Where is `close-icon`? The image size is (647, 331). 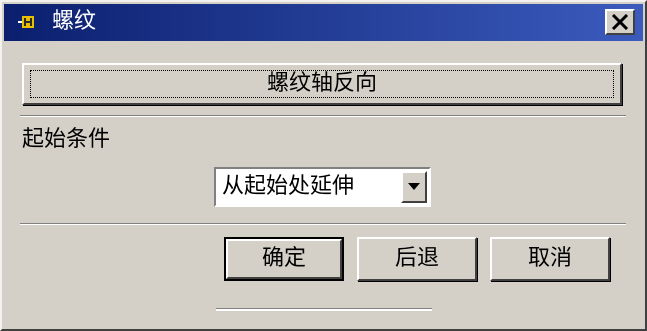 close-icon is located at coordinates (620, 22).